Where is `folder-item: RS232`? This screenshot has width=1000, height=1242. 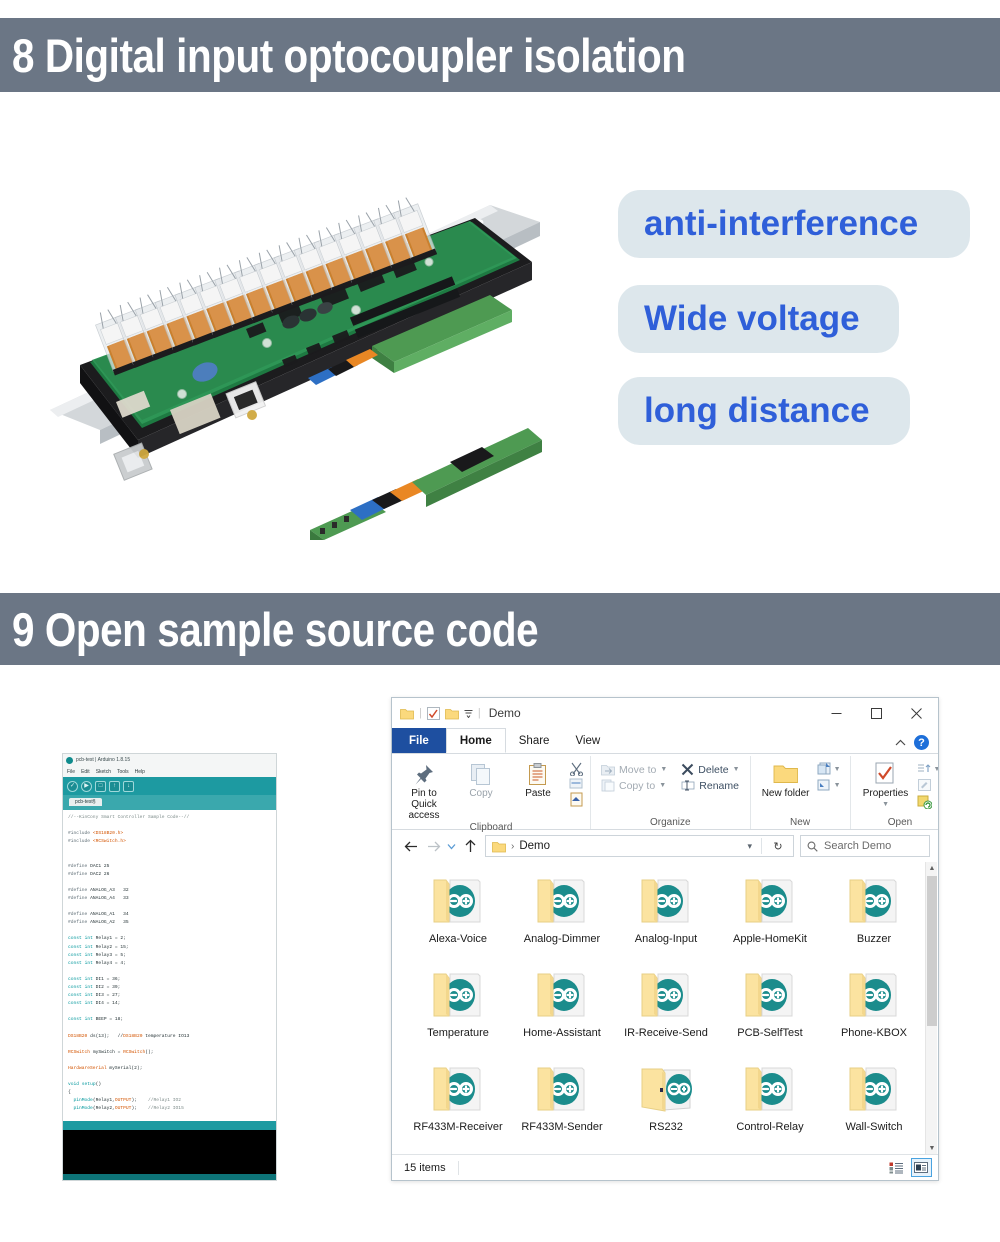 folder-item: RS232 is located at coordinates (666, 1111).